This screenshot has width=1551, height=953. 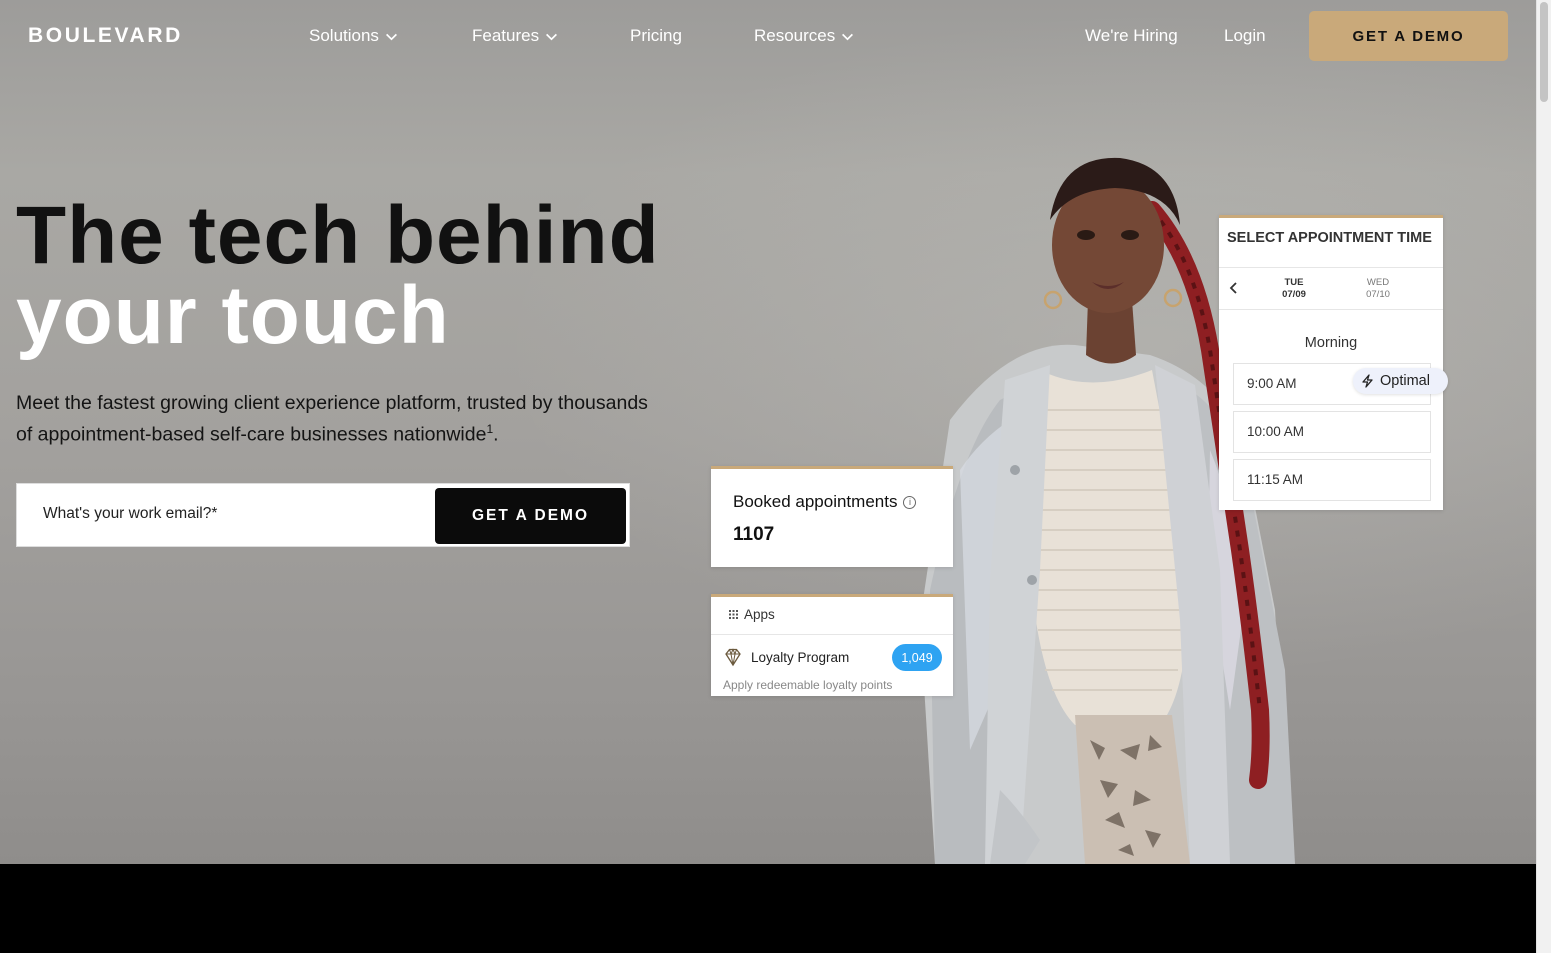 What do you see at coordinates (832, 516) in the screenshot?
I see `booked-appointments-card: Booked appointments i 1107` at bounding box center [832, 516].